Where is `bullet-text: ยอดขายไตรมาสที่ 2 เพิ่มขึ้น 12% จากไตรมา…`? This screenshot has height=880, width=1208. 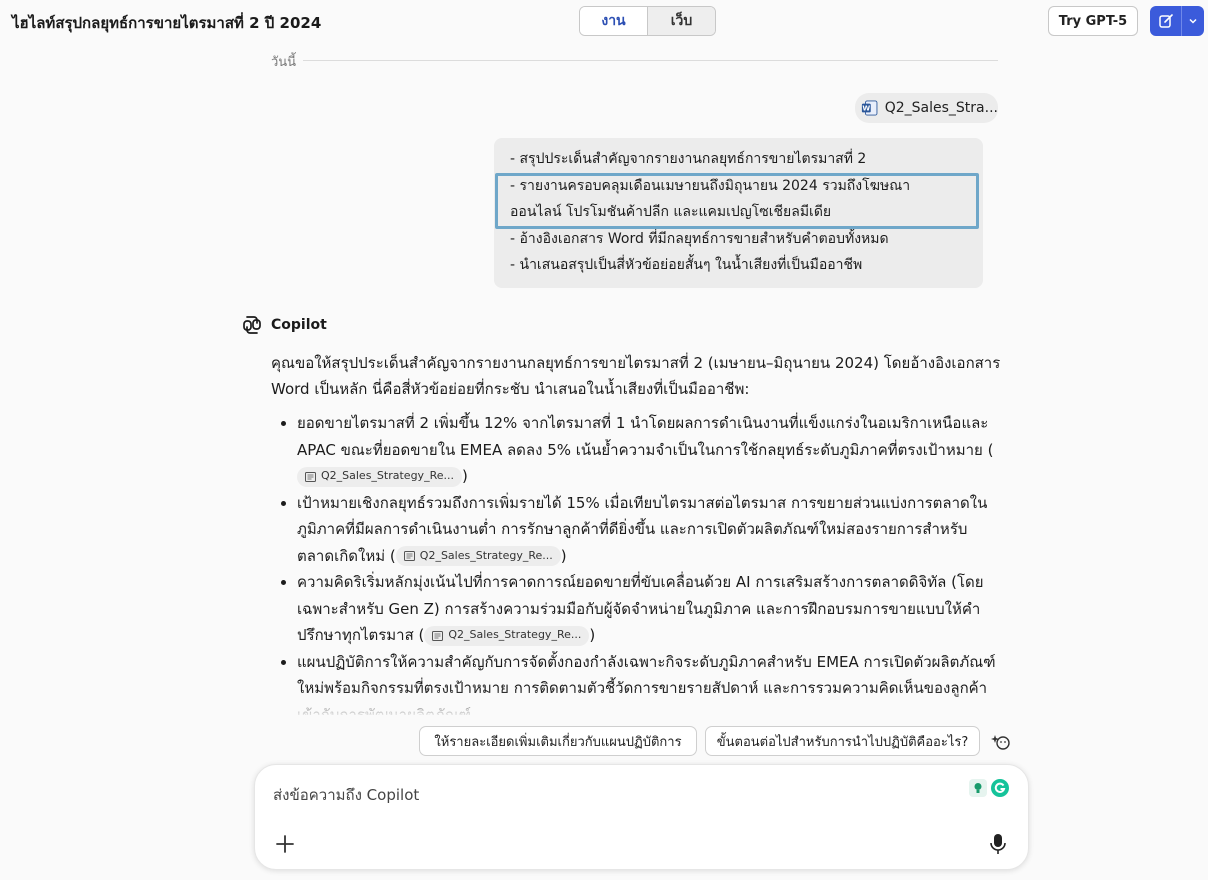 bullet-text: ยอดขายไตรมาสที่ 2 เพิ่มขึ้น 12% จากไตรมา… is located at coordinates (643, 436).